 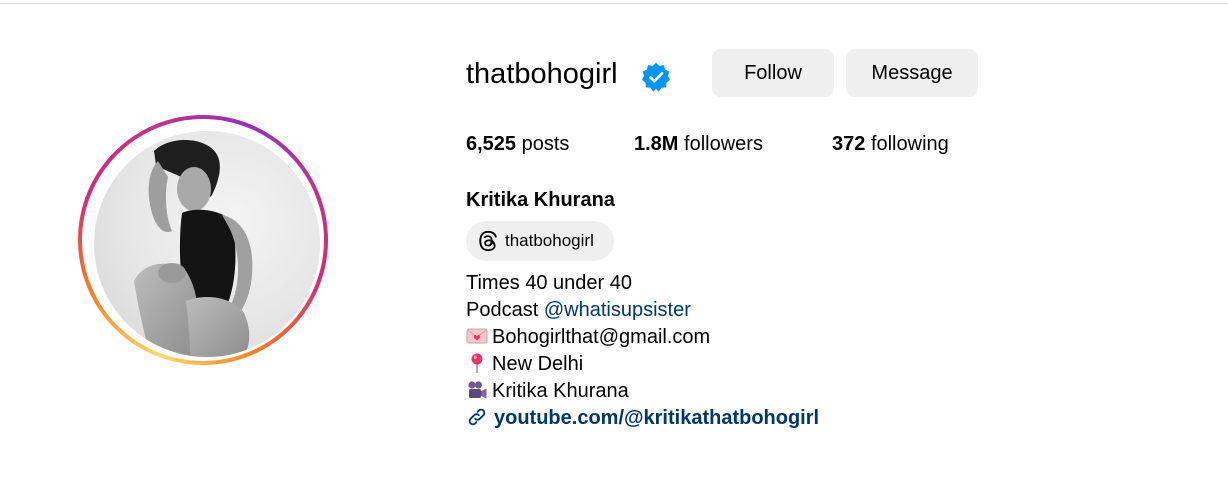 I want to click on bio-name-text: Kritika Khurana, so click(x=560, y=391).